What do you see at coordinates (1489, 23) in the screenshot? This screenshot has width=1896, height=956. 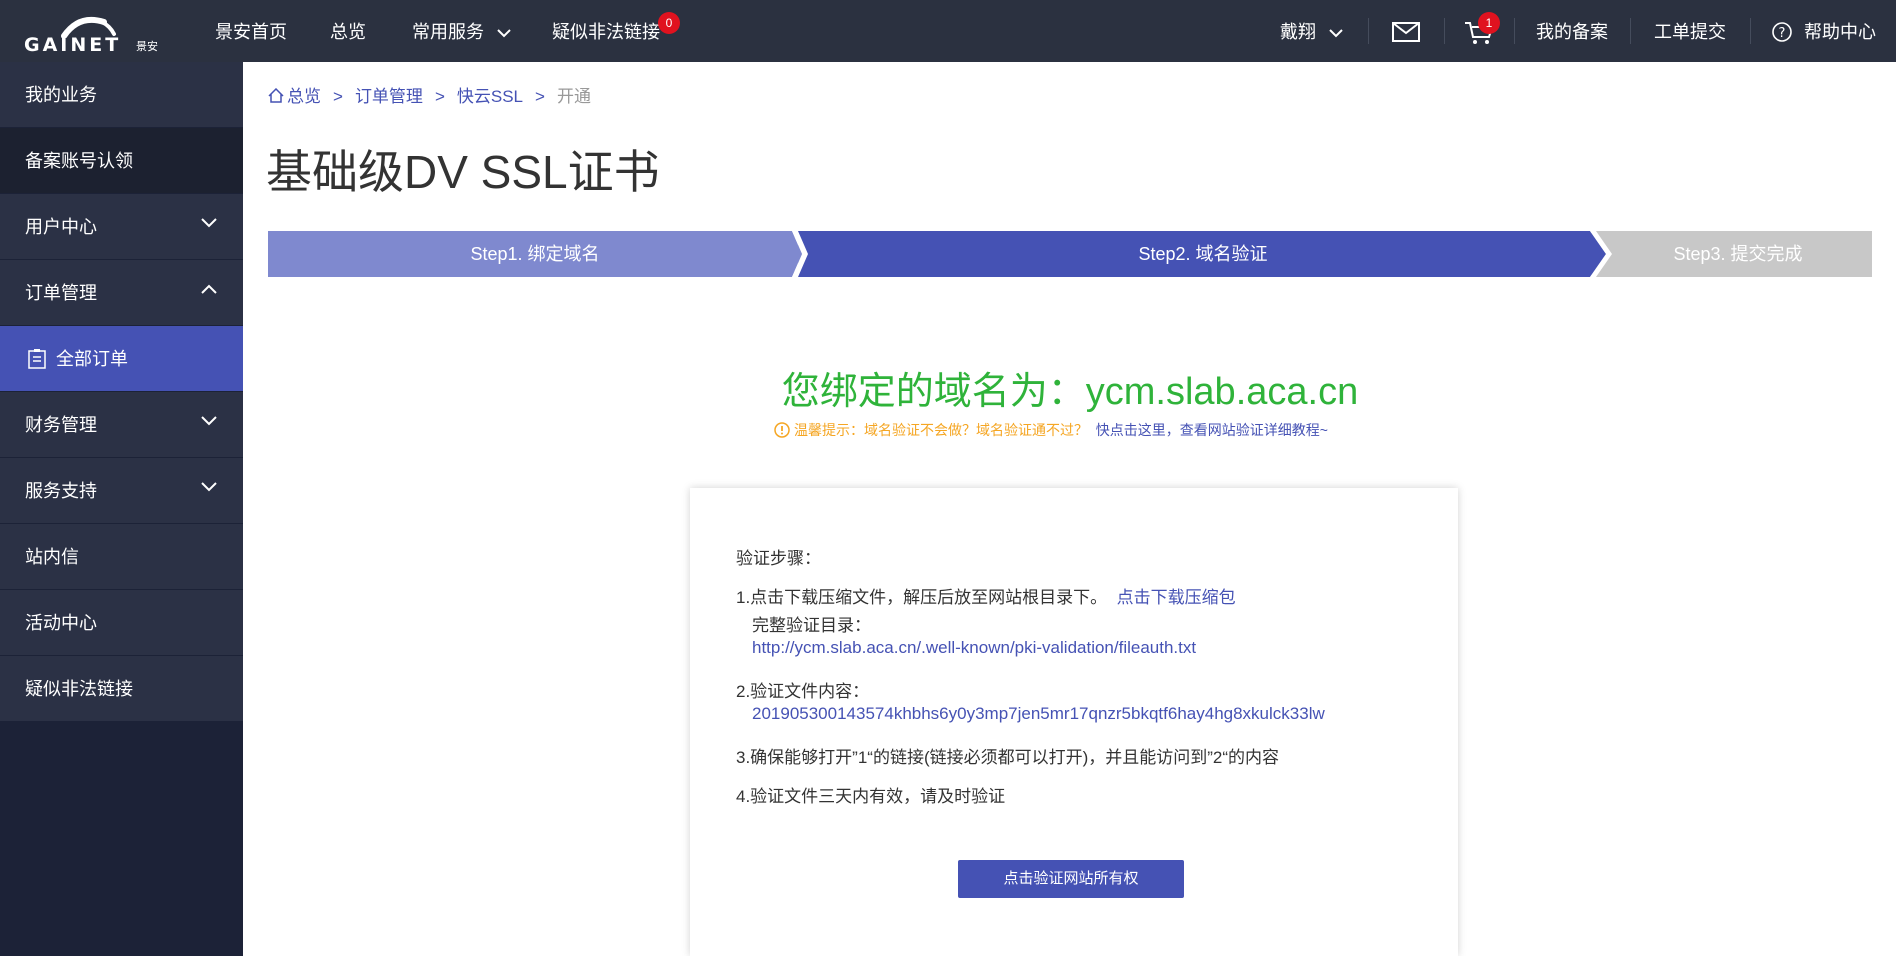 I see `cart-badge: 1` at bounding box center [1489, 23].